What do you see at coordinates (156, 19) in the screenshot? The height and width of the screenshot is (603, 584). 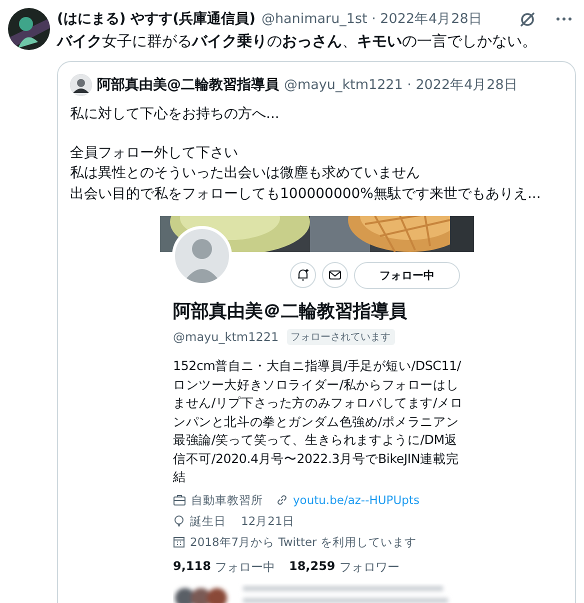 I see `author-name: (はにまる) やすす(兵庫通信員)` at bounding box center [156, 19].